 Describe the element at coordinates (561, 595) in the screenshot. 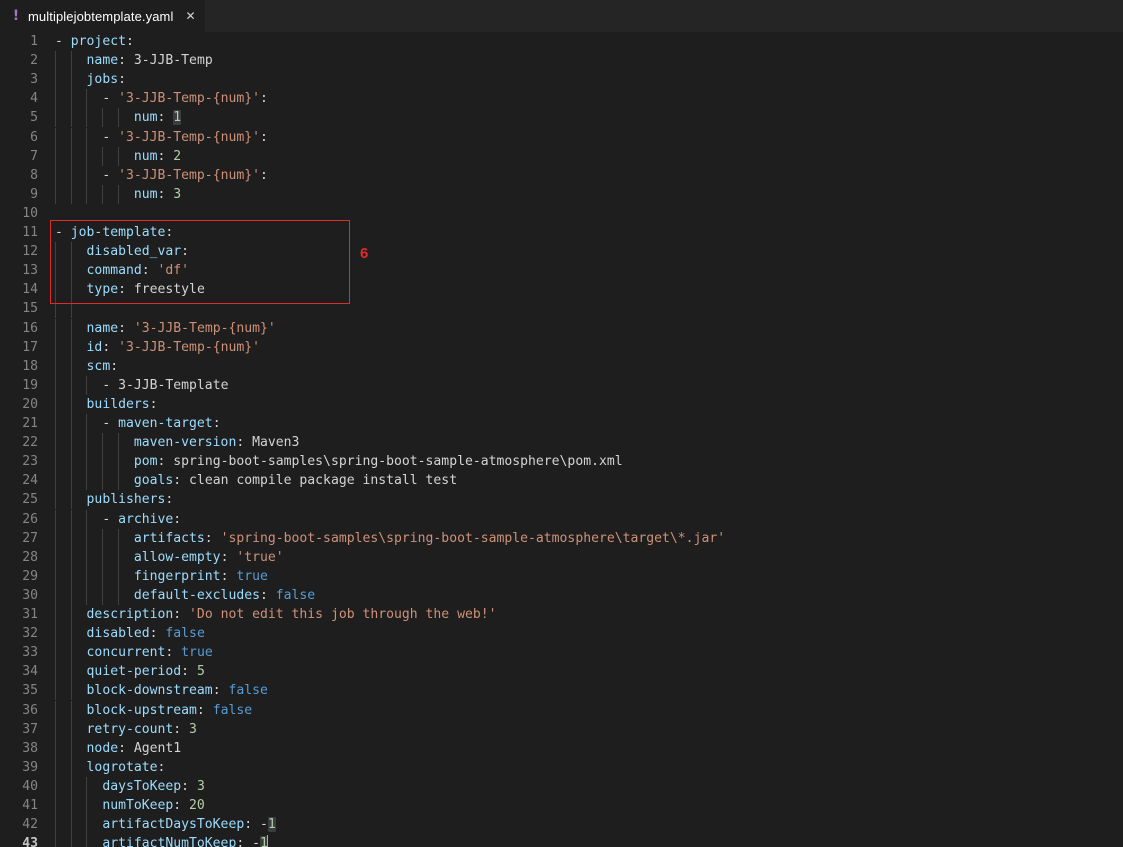

I see `code-line: 30 default-excludes: false` at that location.